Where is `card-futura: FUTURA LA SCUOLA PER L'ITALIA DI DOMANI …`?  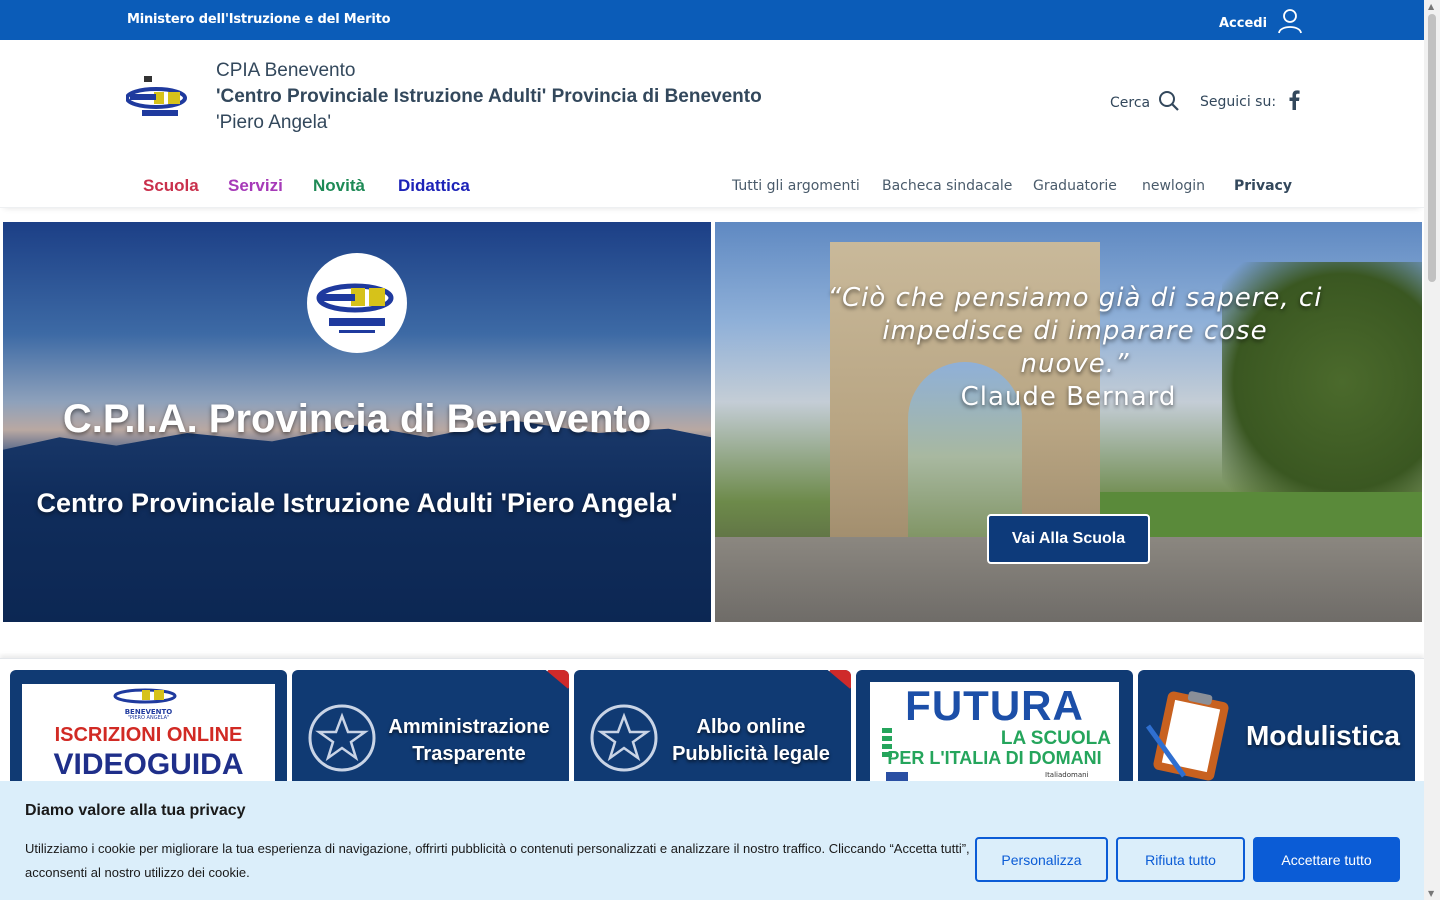 card-futura: FUTURA LA SCUOLA PER L'ITALIA DI DOMANI … is located at coordinates (994, 730).